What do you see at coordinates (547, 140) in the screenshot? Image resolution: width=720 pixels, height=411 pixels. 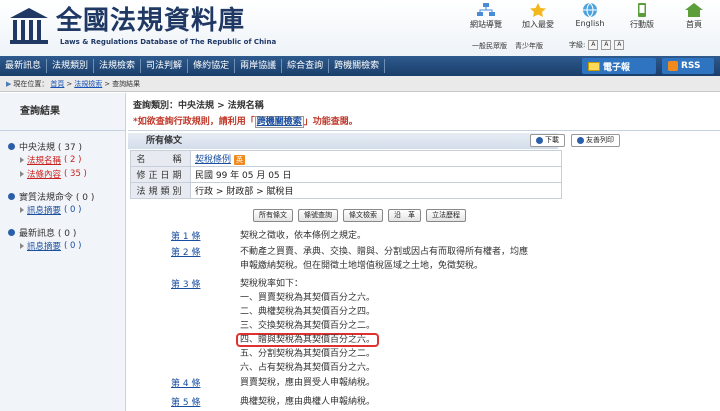 I see `download-button: 下載` at bounding box center [547, 140].